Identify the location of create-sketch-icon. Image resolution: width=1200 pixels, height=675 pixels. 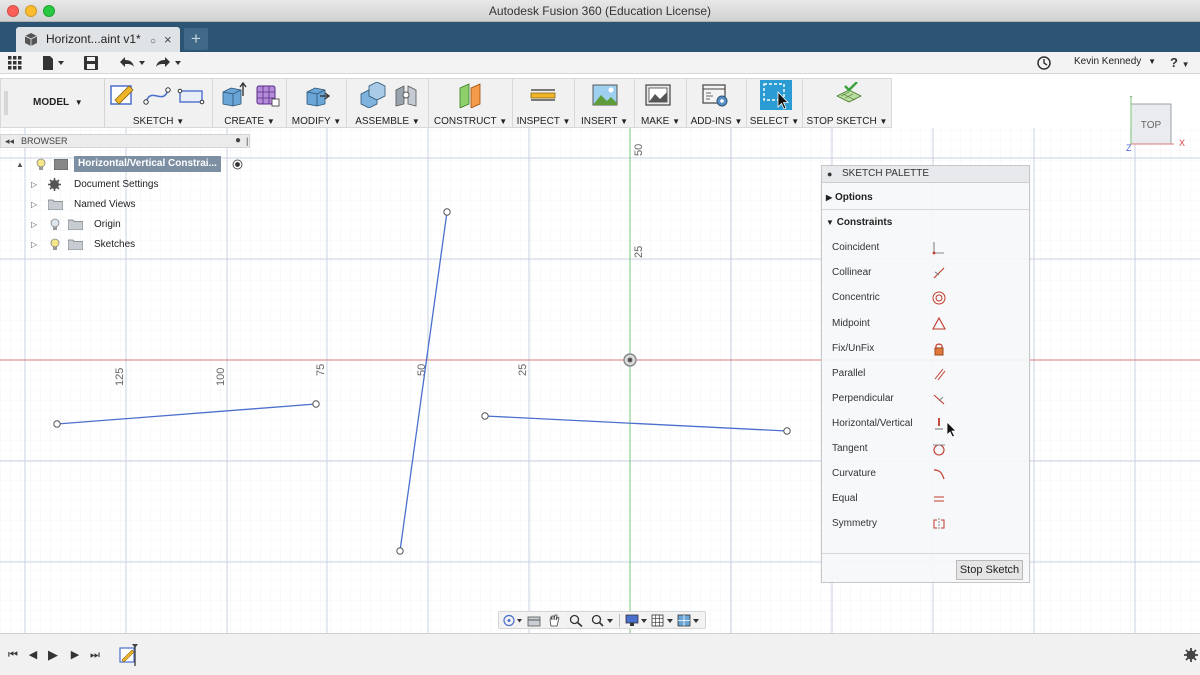
(123, 95).